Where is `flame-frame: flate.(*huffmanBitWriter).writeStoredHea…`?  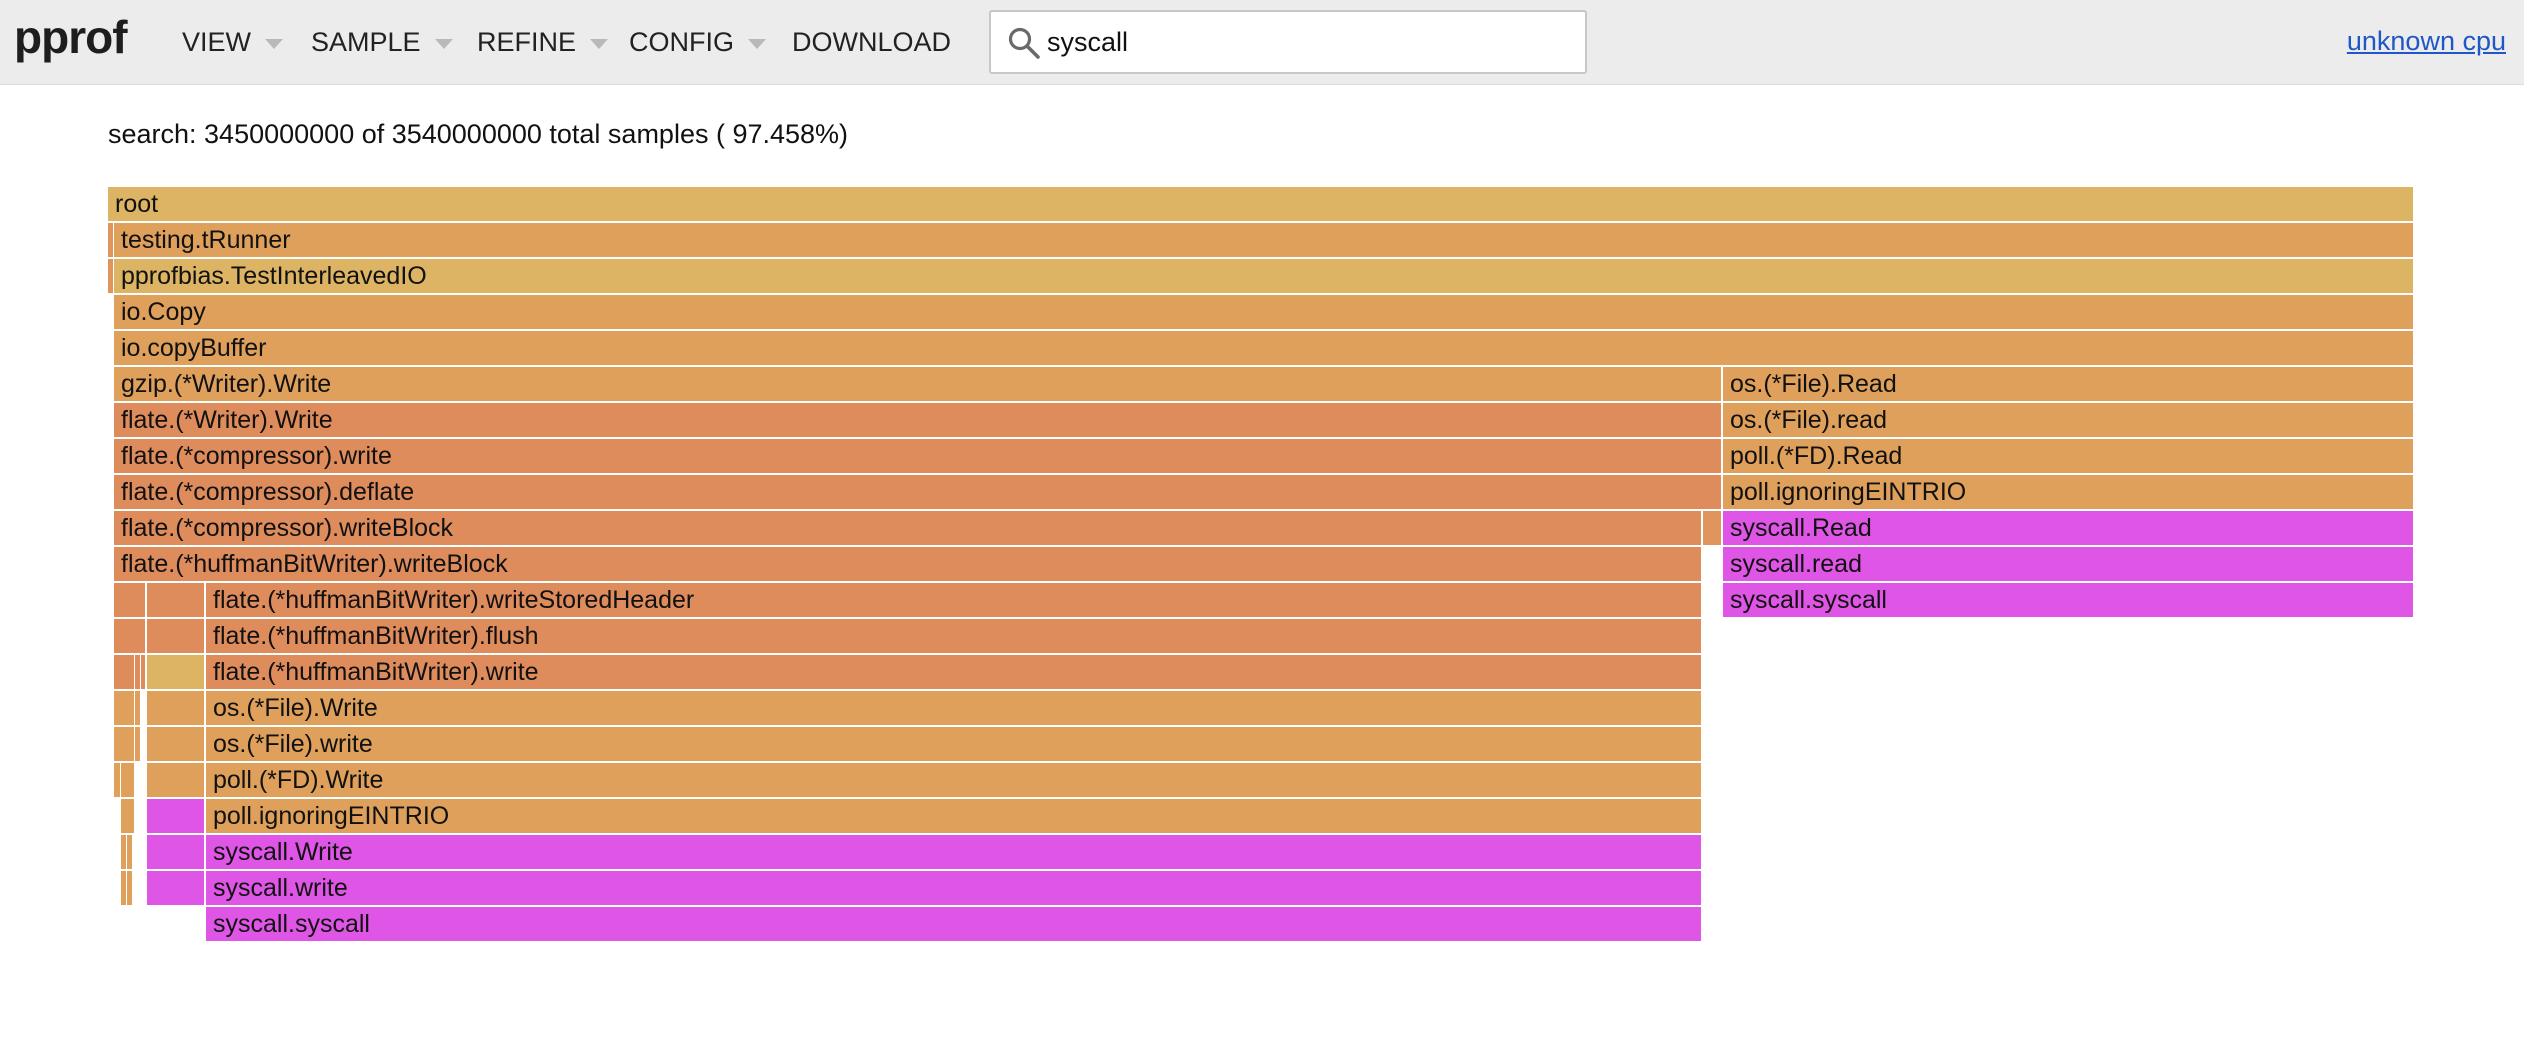 flame-frame: flate.(*huffmanBitWriter).writeStoredHea… is located at coordinates (953, 600).